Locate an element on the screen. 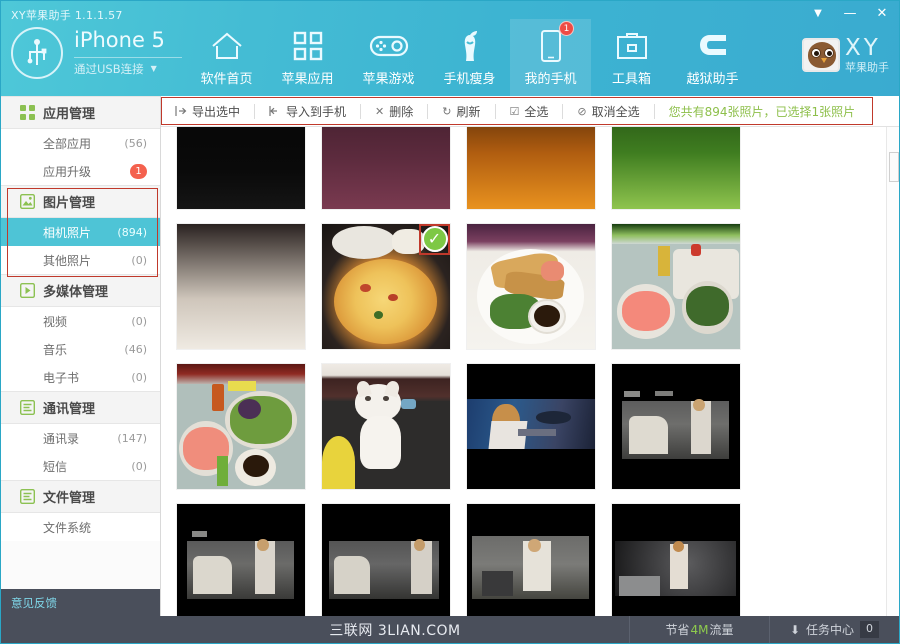 This screenshot has width=900, height=644. button-label: 取消全选 is located at coordinates (615, 111).